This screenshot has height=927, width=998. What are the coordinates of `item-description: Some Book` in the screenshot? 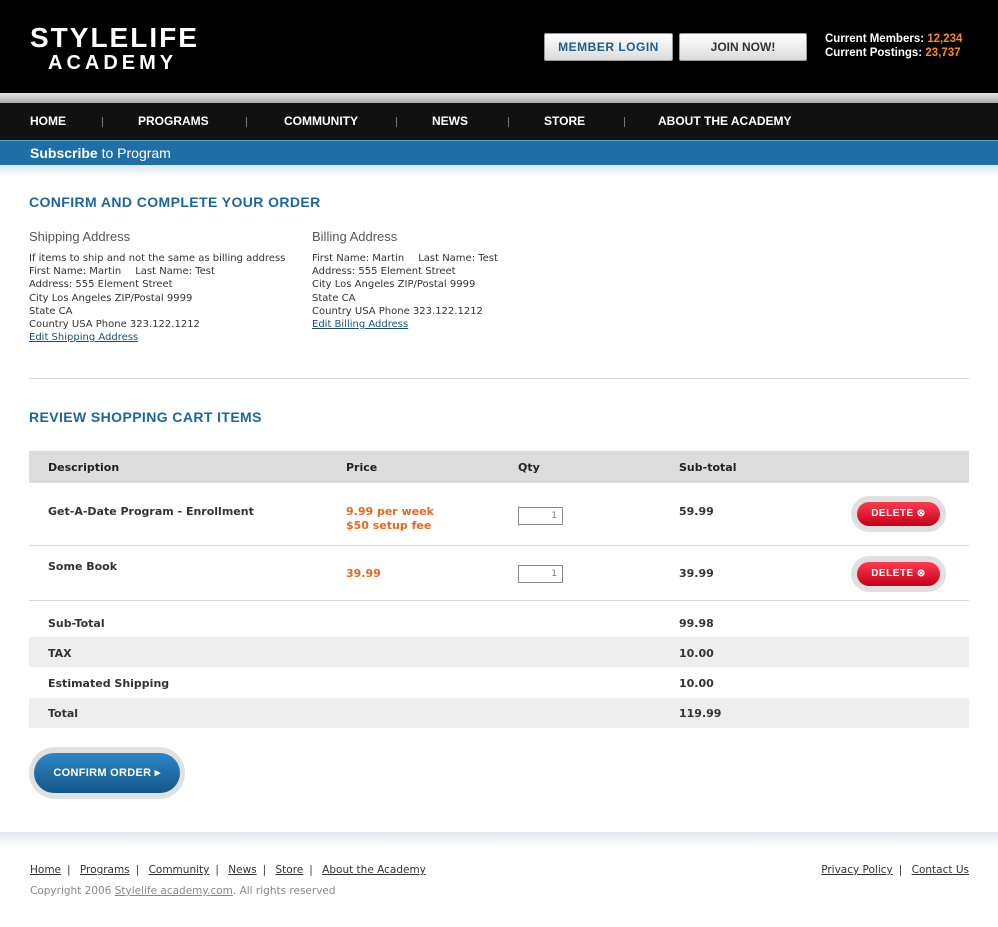 It's located at (83, 566).